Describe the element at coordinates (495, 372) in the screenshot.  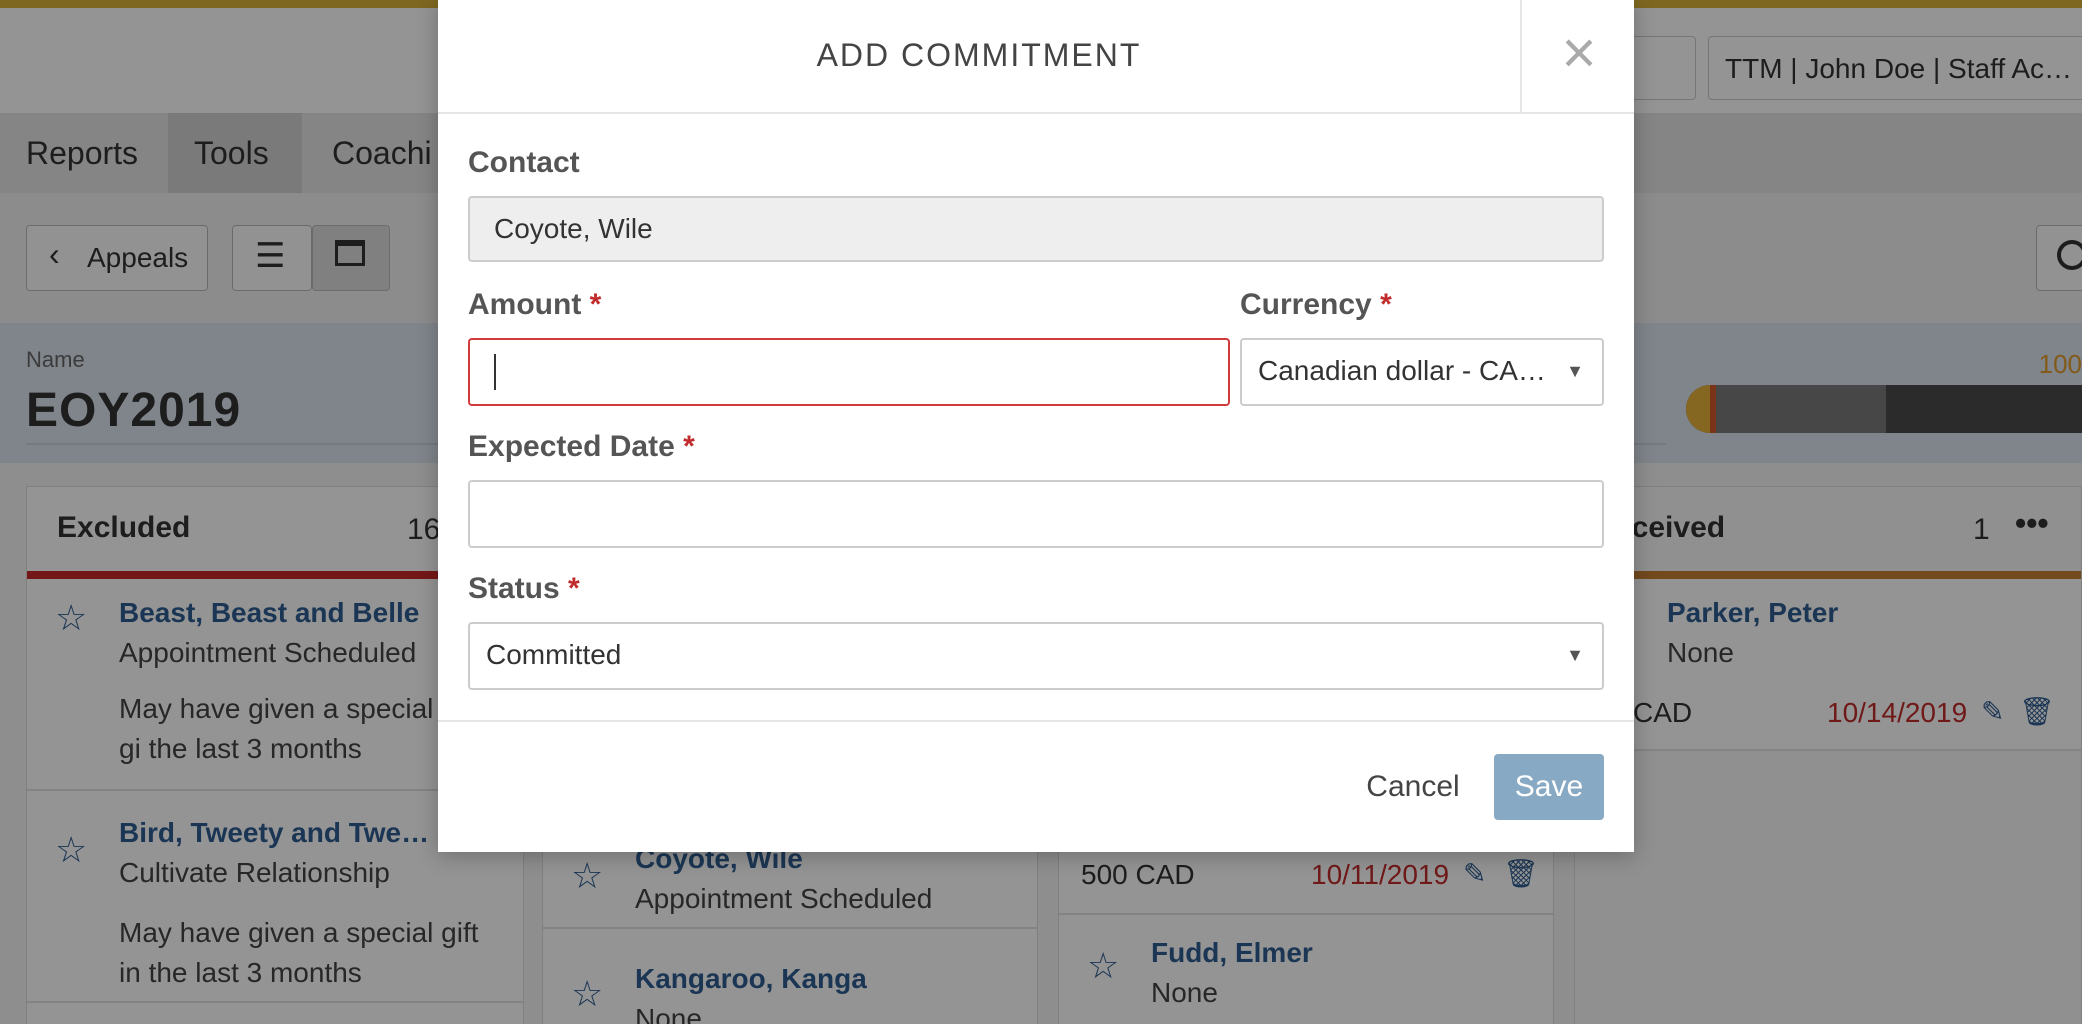
I see `text-cursor` at that location.